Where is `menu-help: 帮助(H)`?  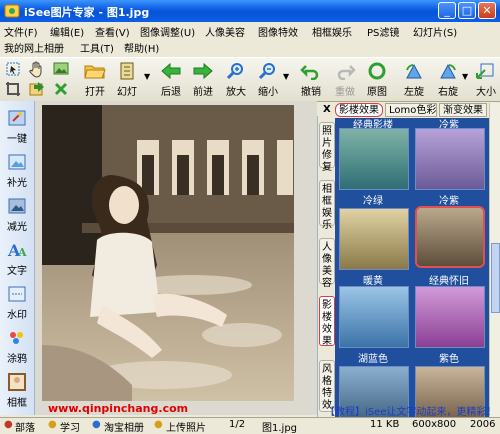
menu-help: 帮助(H) is located at coordinates (141, 47).